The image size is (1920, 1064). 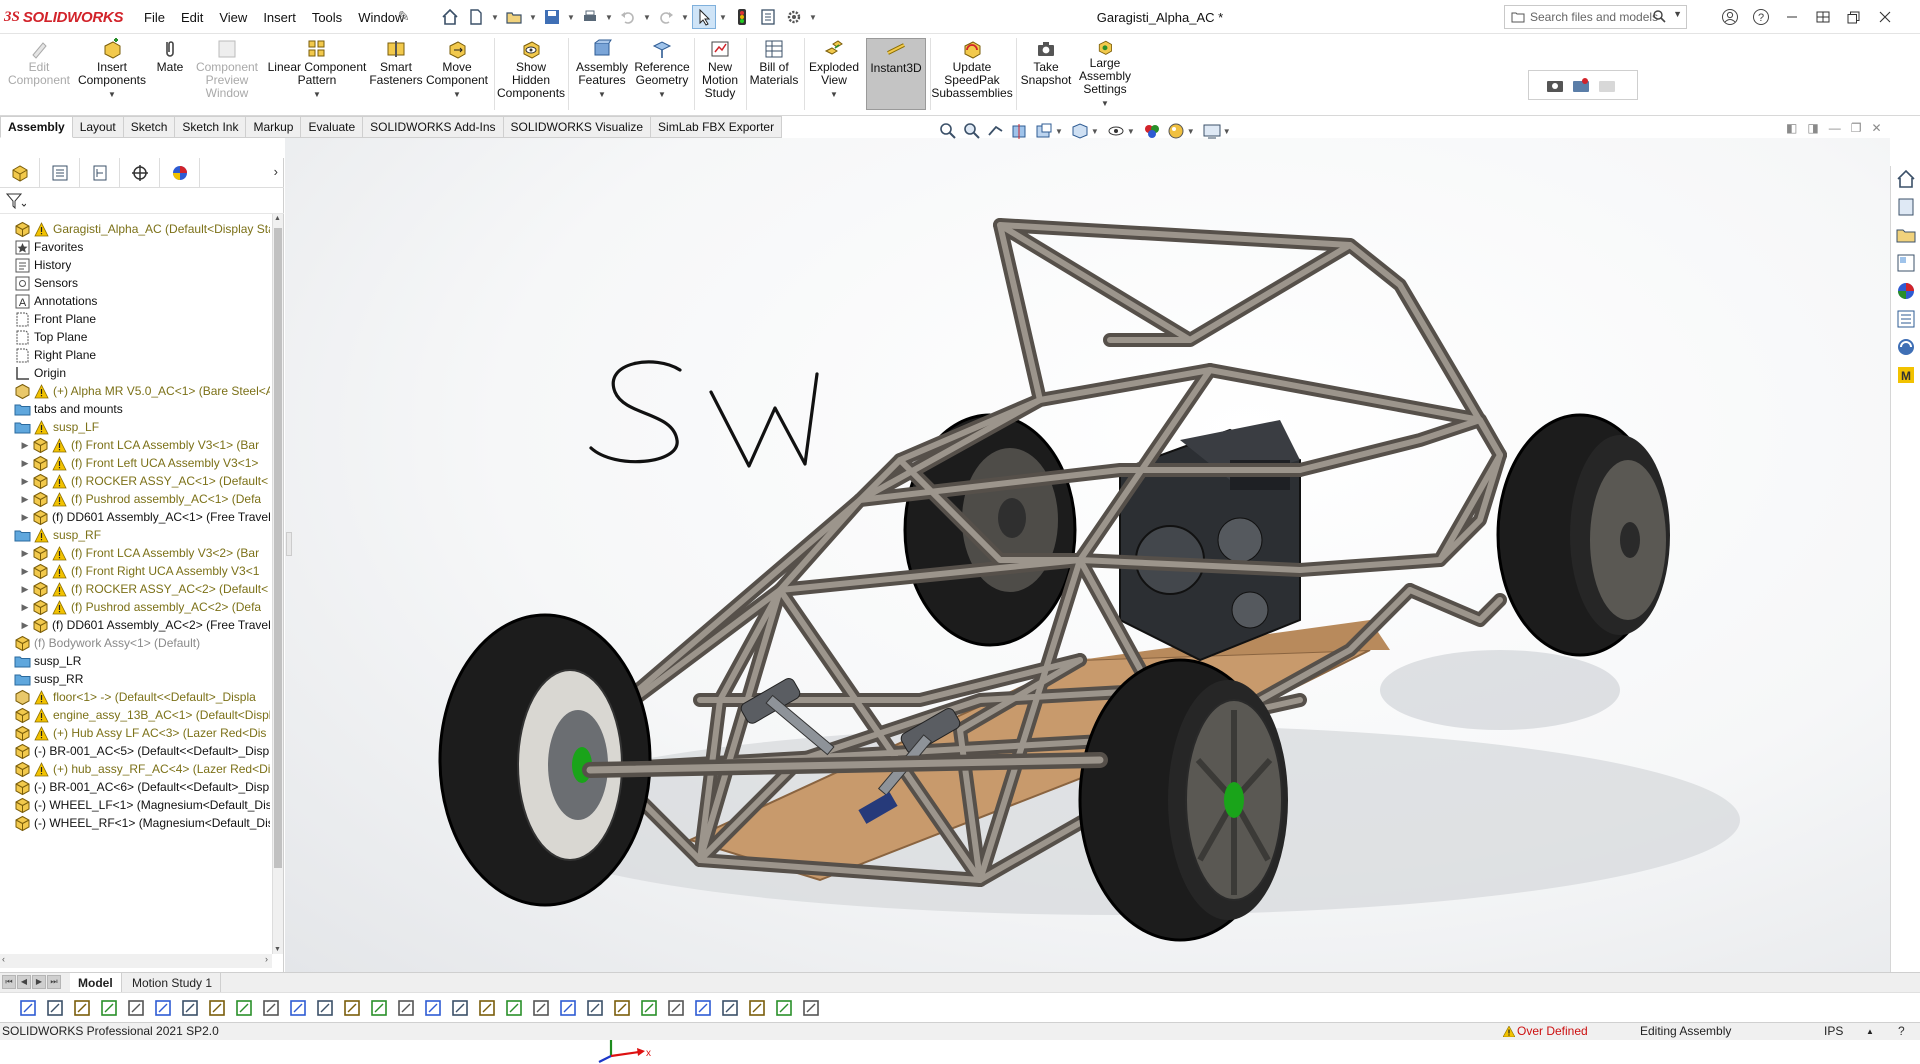 I want to click on restore-icon, so click(x=1853, y=17).